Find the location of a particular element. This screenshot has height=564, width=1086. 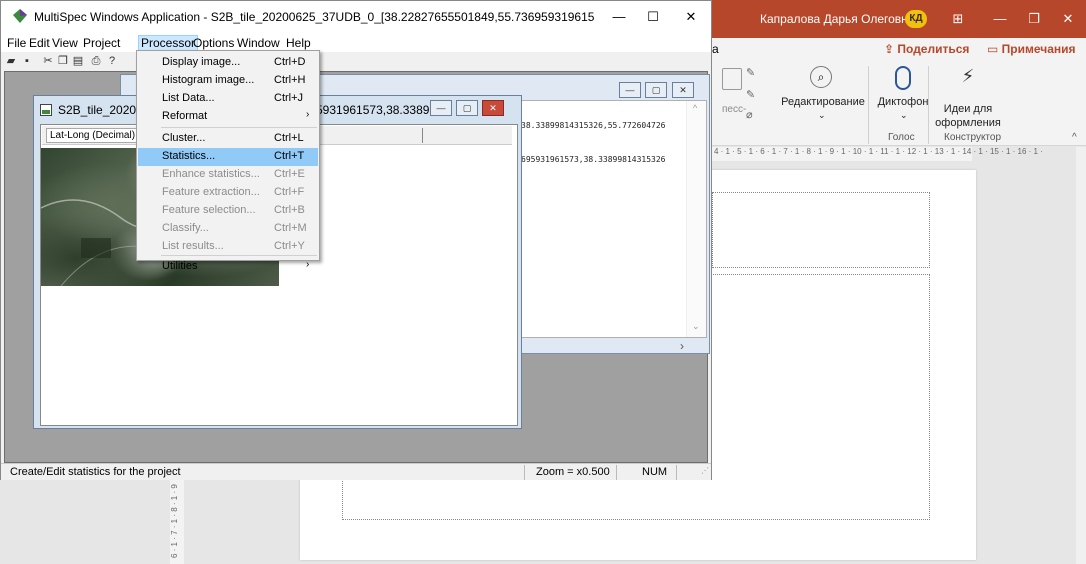

scroll-down-icon: ⌄ is located at coordinates (696, 326).